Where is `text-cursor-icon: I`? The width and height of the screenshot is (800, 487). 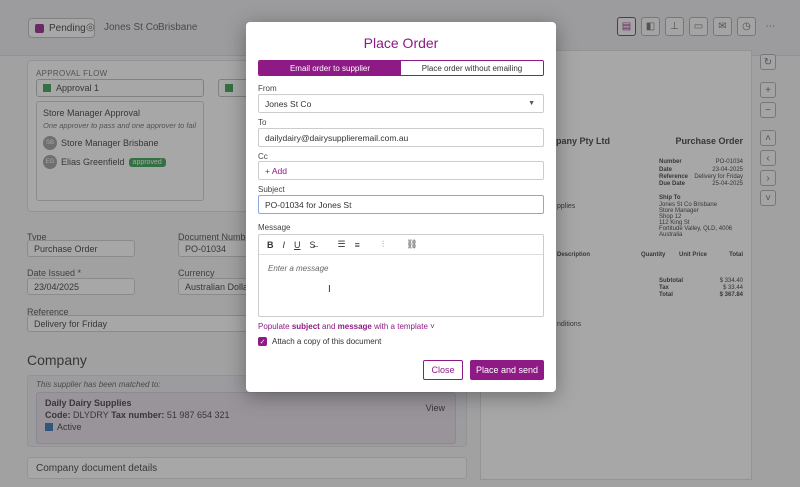 text-cursor-icon: I is located at coordinates (329, 289).